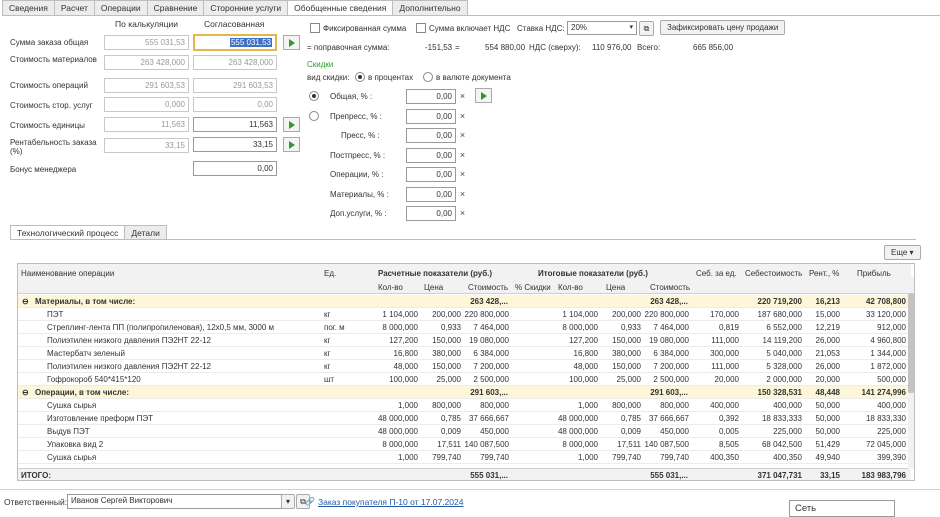 The width and height of the screenshot is (940, 517). What do you see at coordinates (246, 8) in the screenshot?
I see `tab-storonnie-uslugi: Сторонние услуги` at bounding box center [246, 8].